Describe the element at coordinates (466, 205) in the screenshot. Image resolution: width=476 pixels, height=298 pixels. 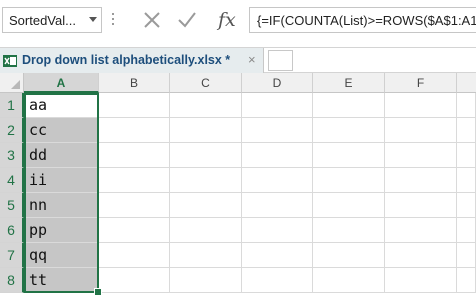
I see `cell-g5` at that location.